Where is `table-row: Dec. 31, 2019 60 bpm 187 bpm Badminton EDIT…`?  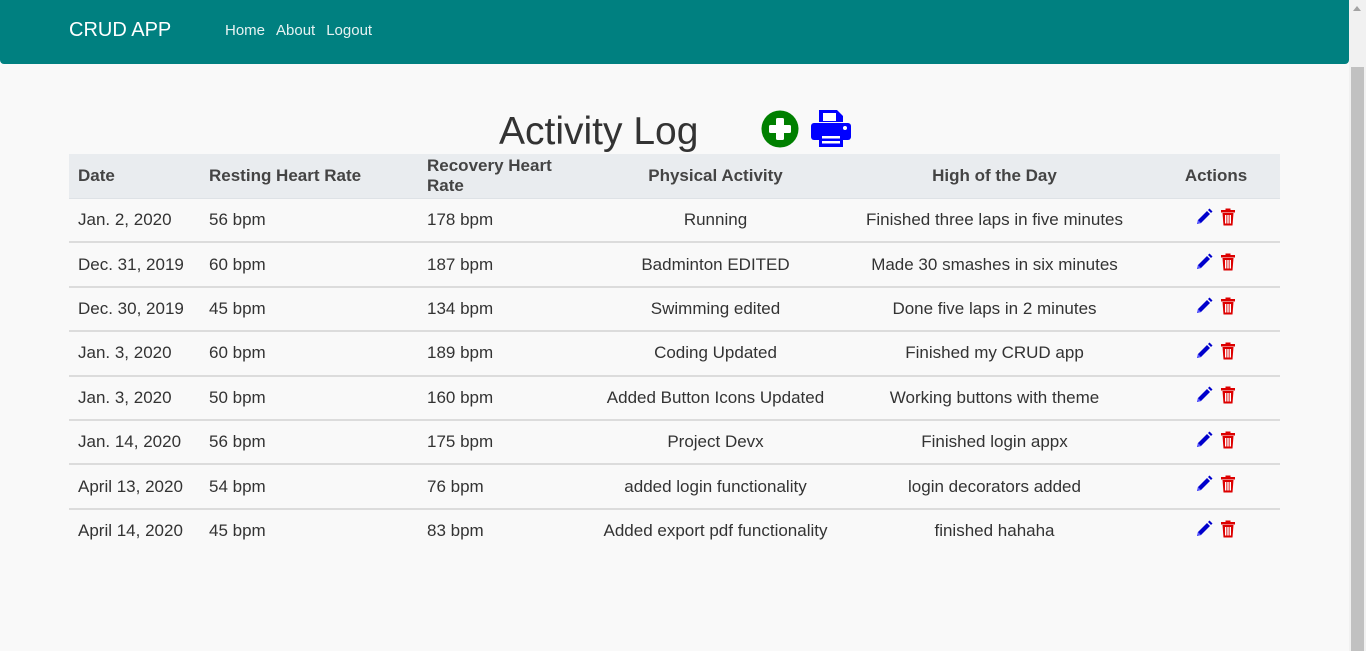 table-row: Dec. 31, 2019 60 bpm 187 bpm Badminton EDIT… is located at coordinates (674, 264).